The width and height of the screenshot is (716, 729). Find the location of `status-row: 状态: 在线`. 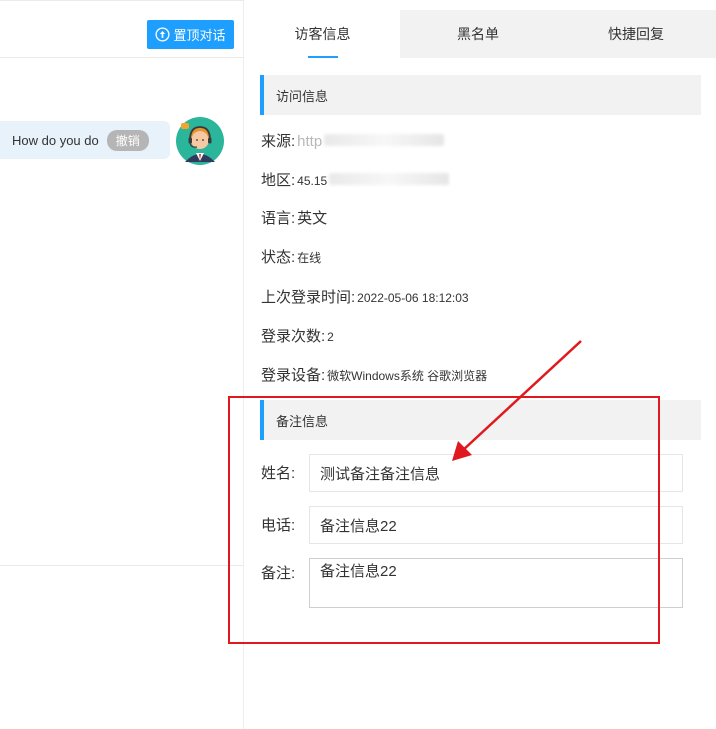

status-row: 状态: 在线 is located at coordinates (291, 256).